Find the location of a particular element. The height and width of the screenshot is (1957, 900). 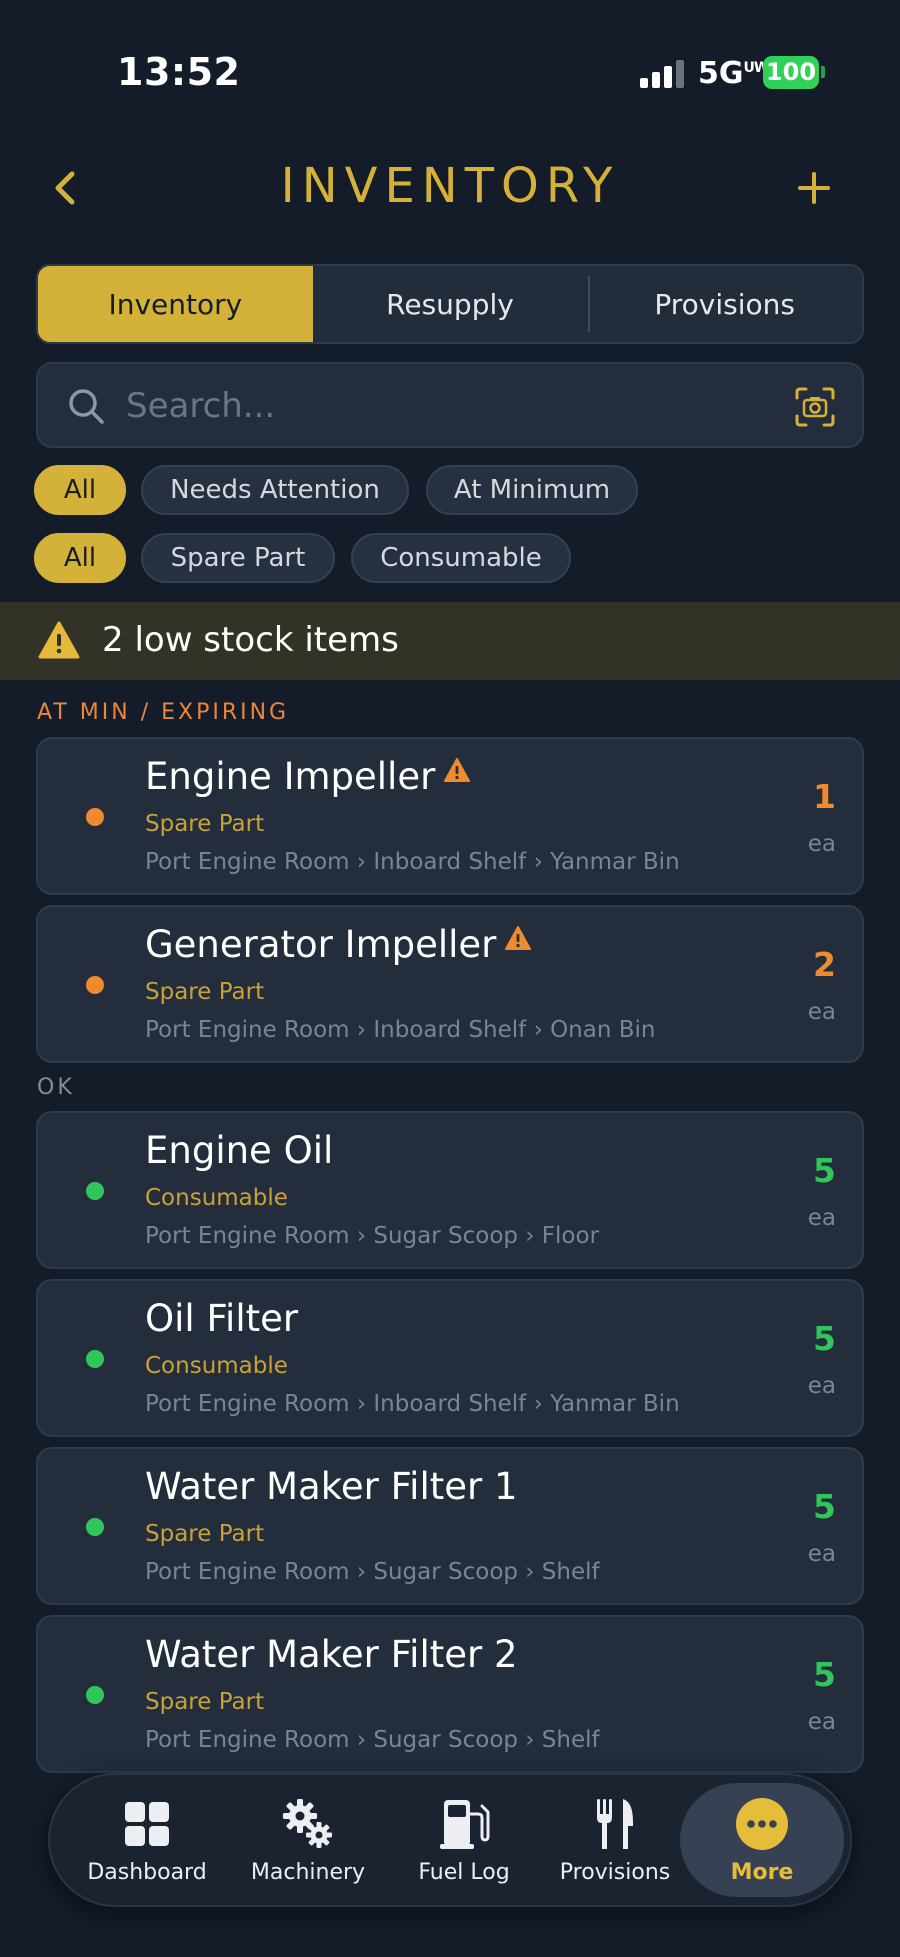

segment-resupply: Resupply is located at coordinates (450, 304).